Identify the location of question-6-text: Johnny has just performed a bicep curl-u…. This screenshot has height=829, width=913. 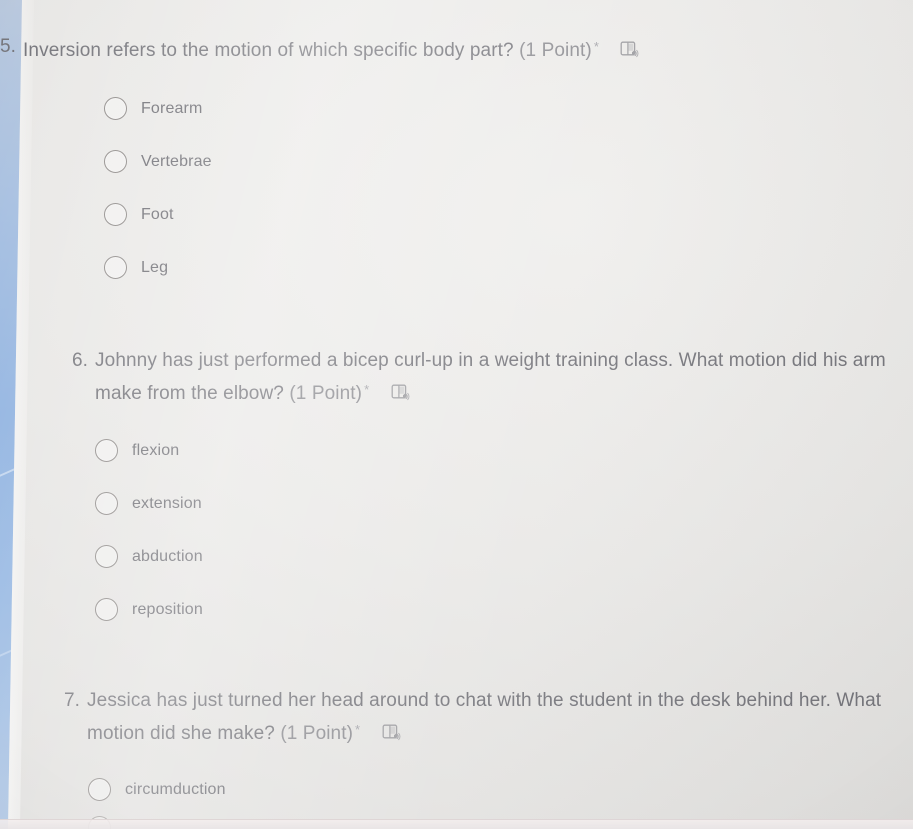
(490, 377).